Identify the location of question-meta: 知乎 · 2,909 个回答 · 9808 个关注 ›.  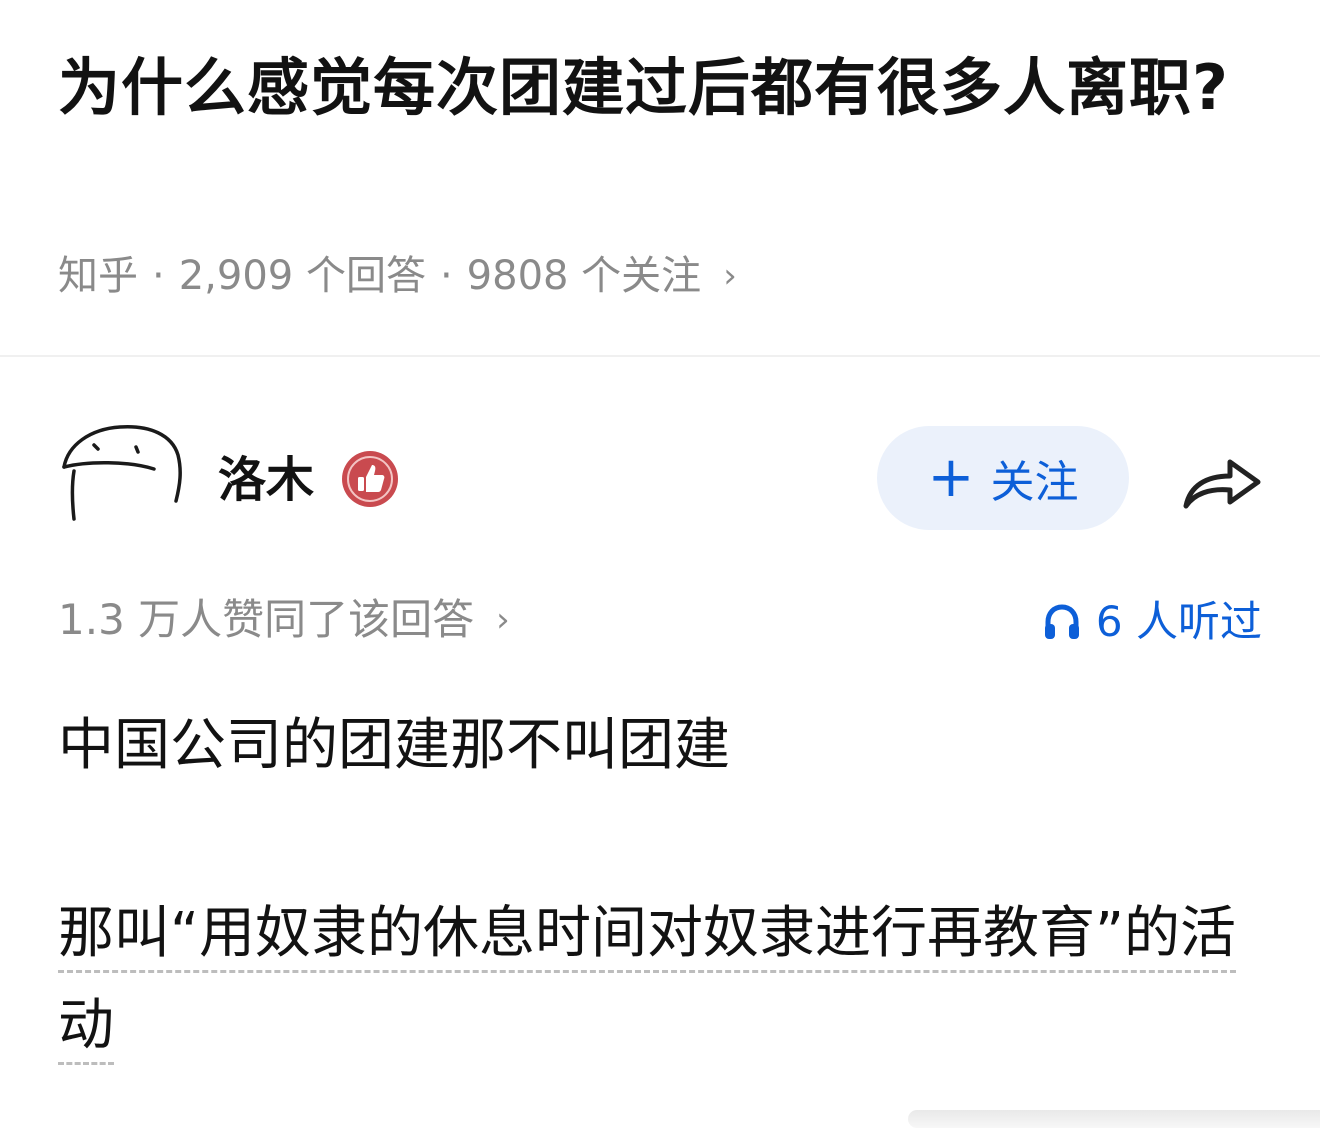
(397, 276).